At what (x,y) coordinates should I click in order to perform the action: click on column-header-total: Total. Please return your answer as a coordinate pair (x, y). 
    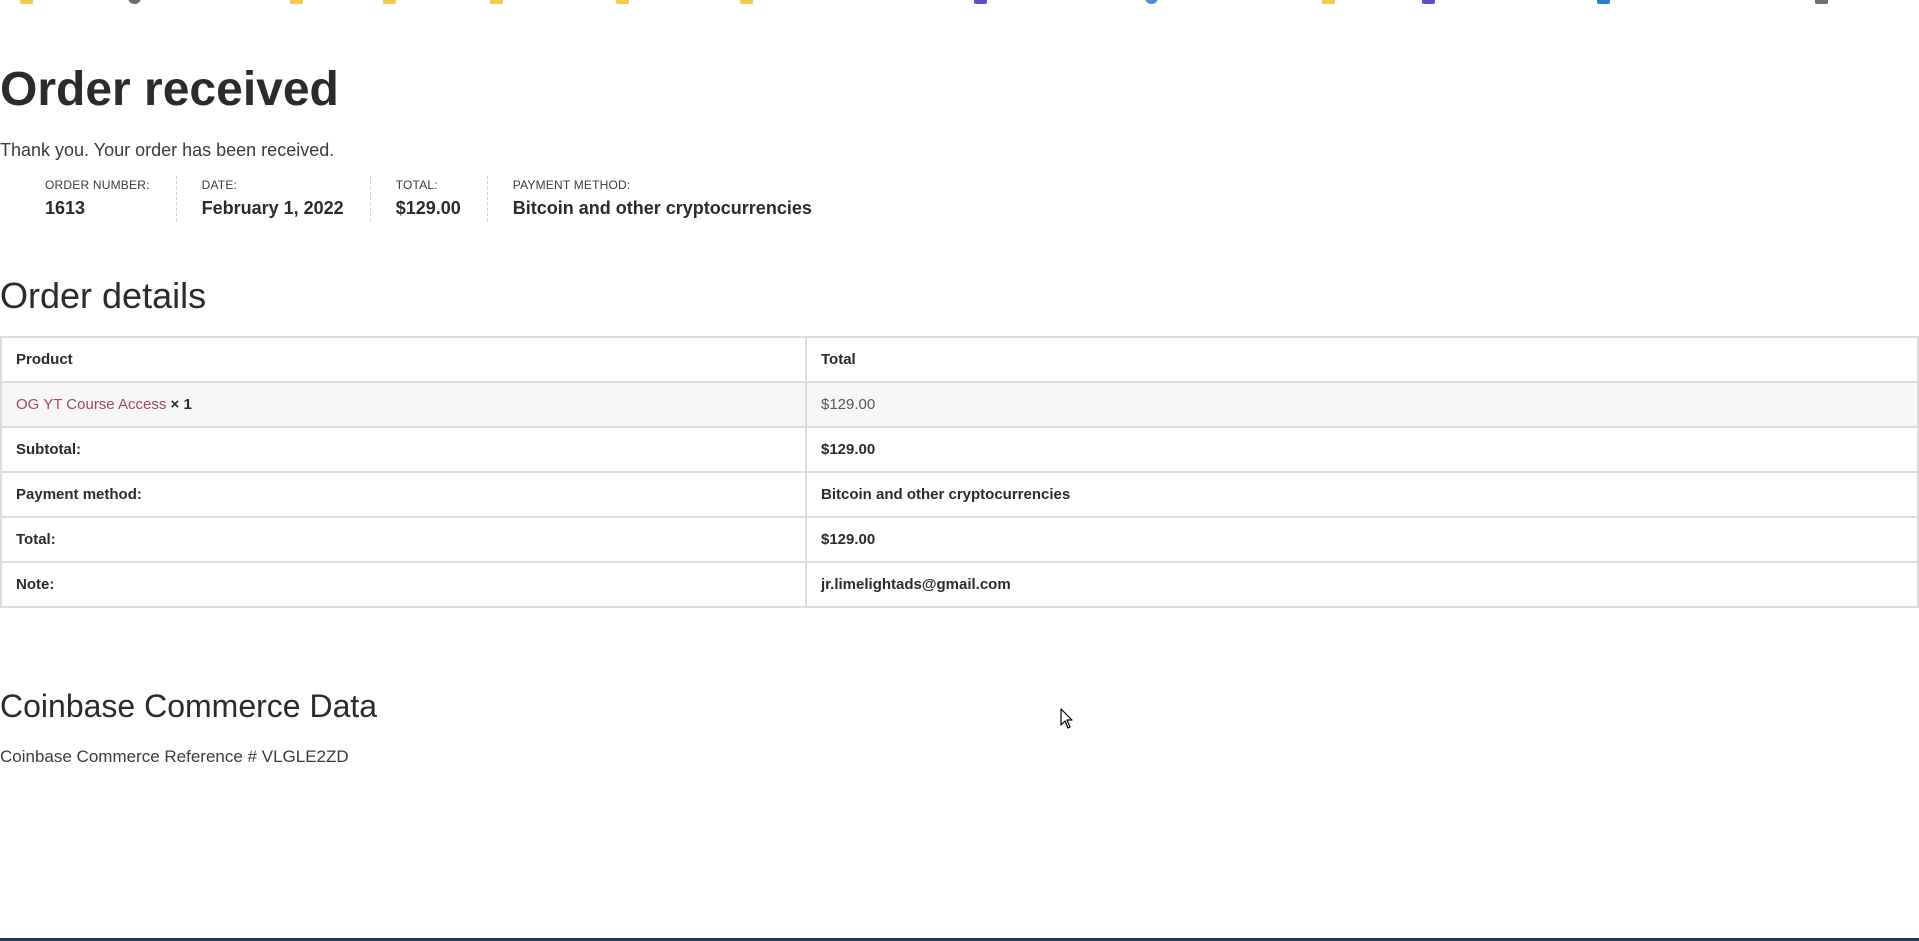
    Looking at the image, I should click on (1362, 359).